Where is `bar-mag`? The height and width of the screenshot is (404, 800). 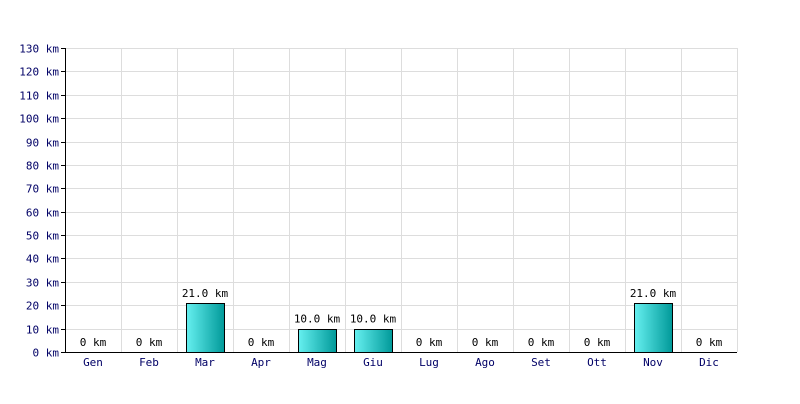
bar-mag is located at coordinates (317, 341).